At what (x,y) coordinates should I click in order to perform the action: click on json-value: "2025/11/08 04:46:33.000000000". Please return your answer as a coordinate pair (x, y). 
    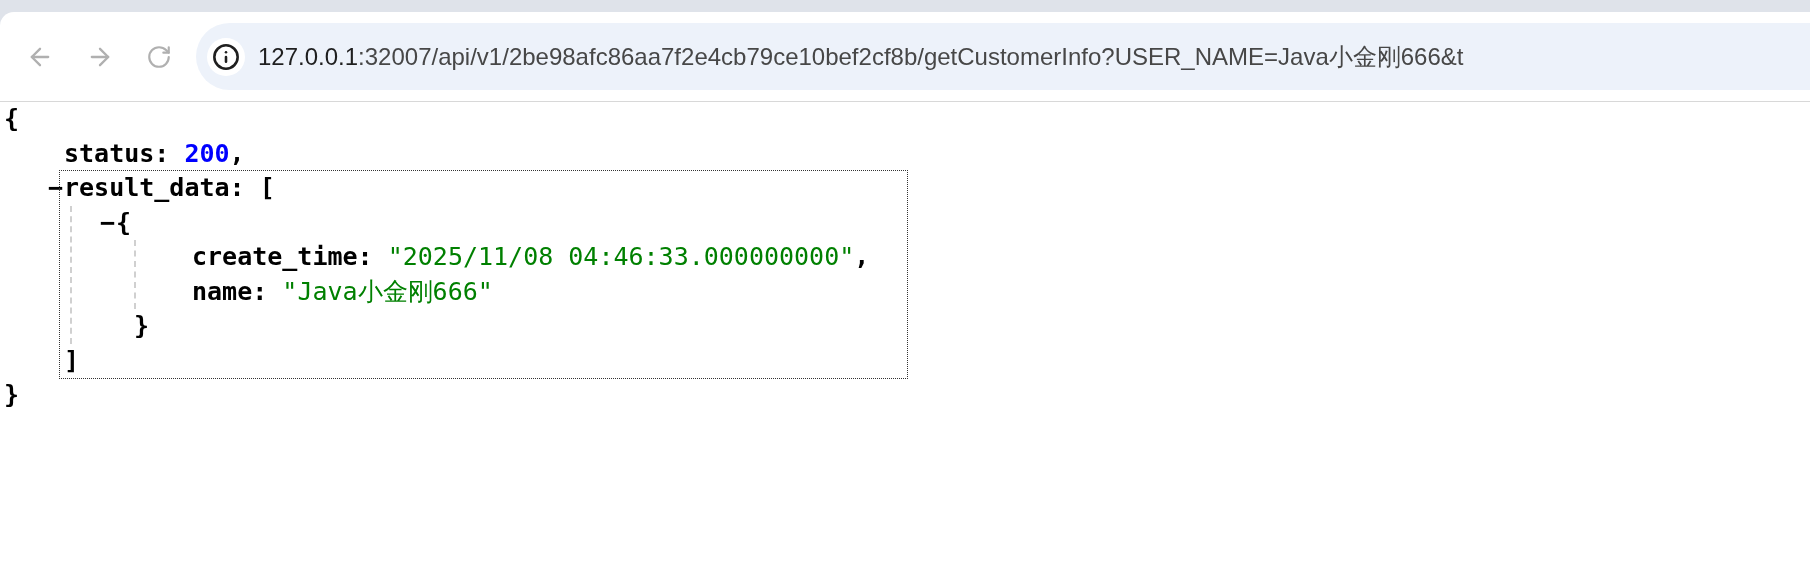
    Looking at the image, I should click on (621, 257).